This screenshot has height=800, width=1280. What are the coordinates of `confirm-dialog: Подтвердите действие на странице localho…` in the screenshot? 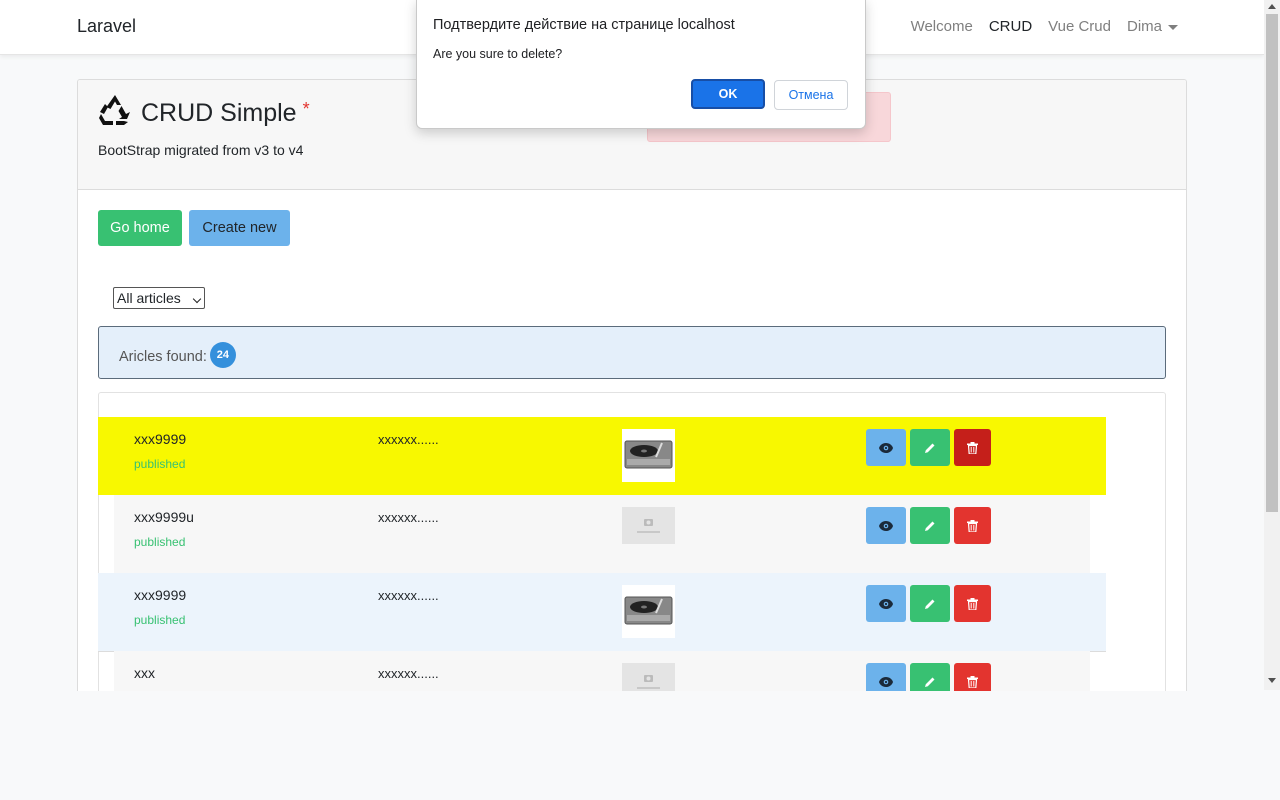 It's located at (641, 64).